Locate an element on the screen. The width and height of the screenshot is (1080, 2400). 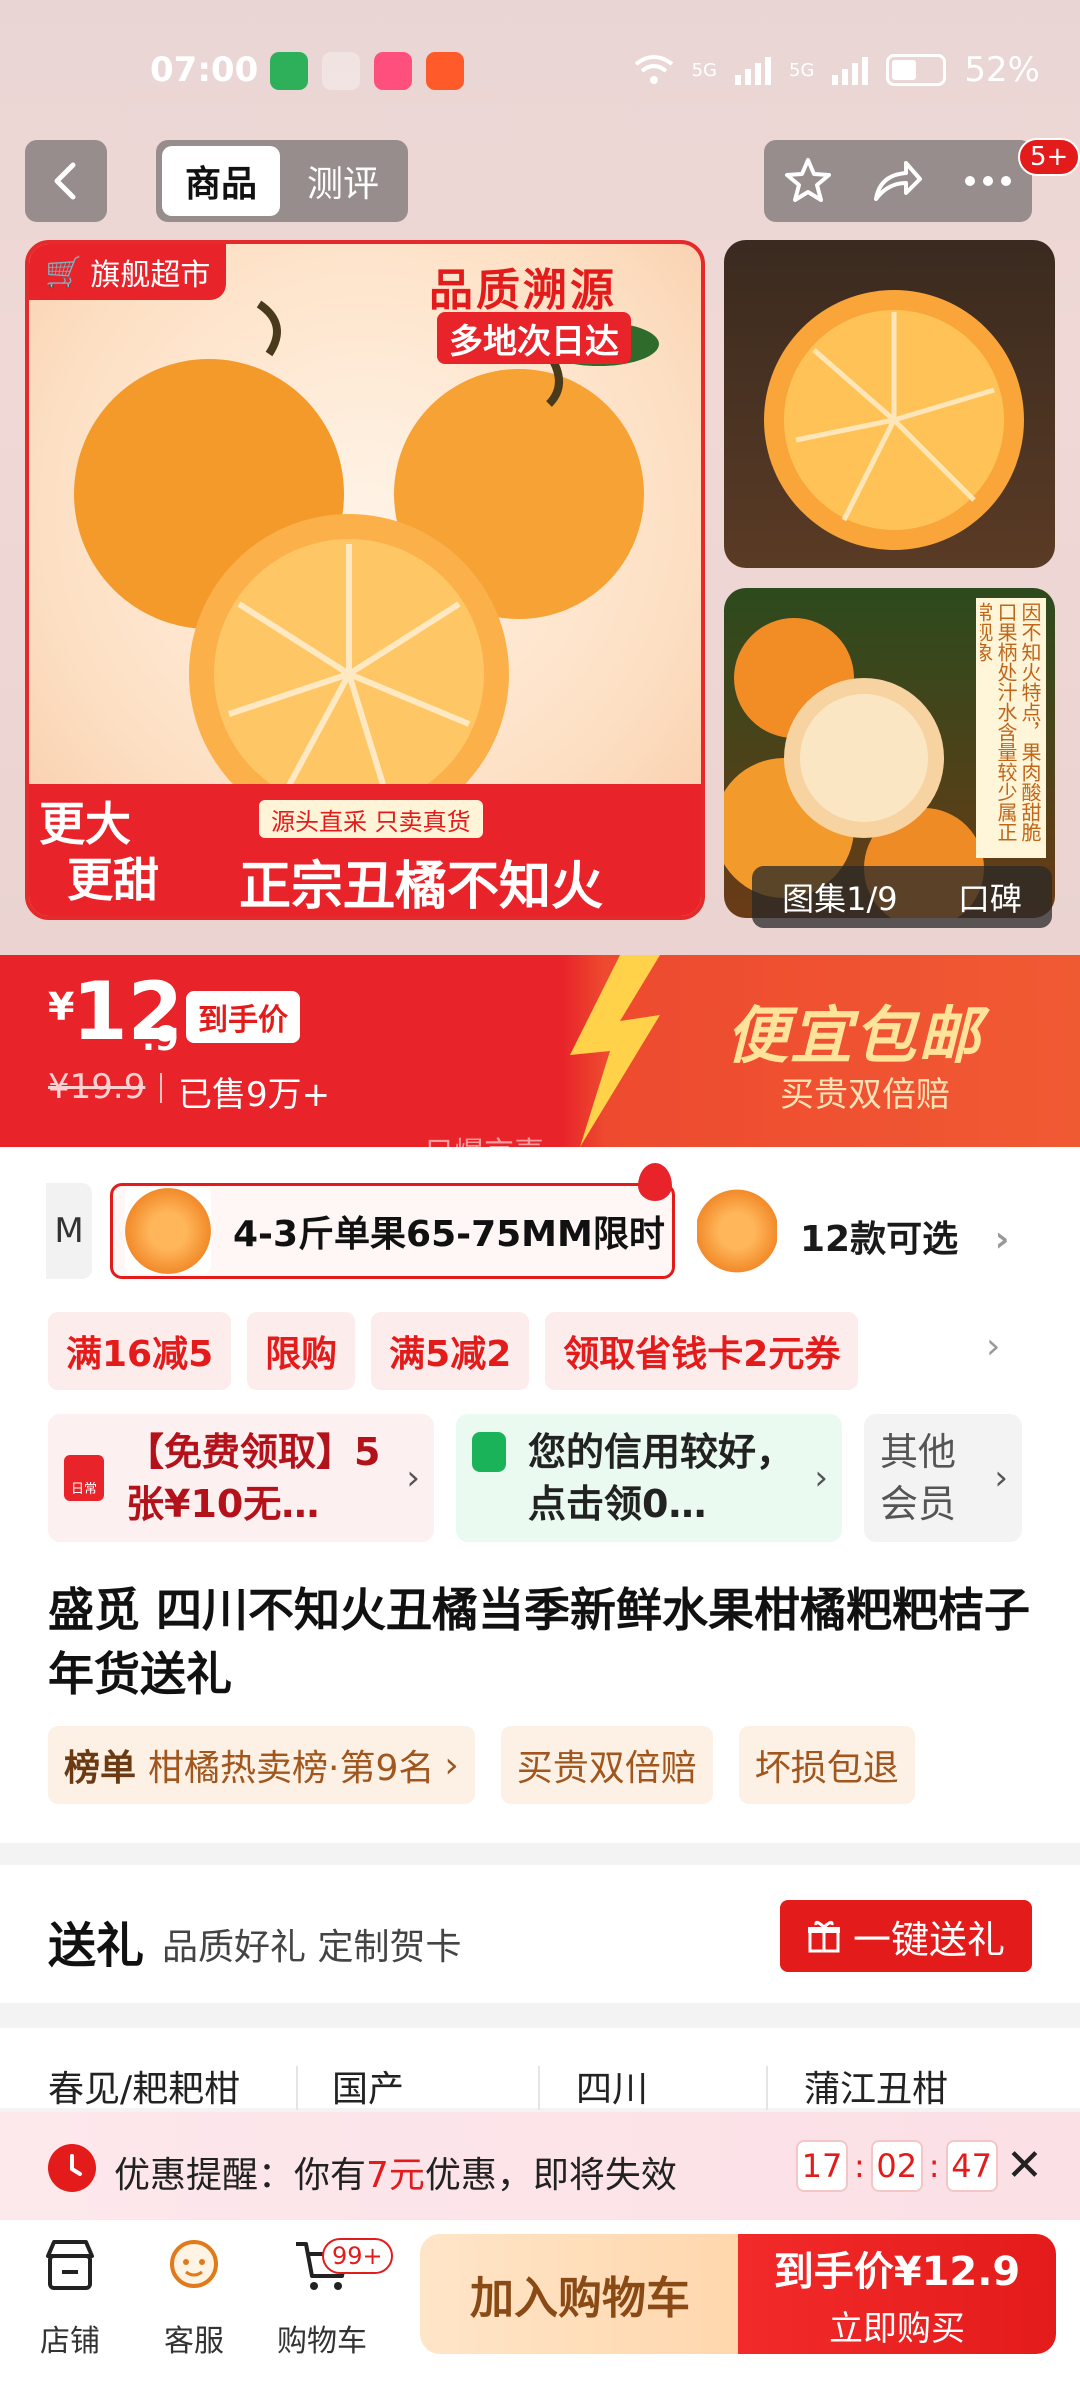
sku-selected-label: 4-3斤单果65-75MM限时 is located at coordinates (449, 1234).